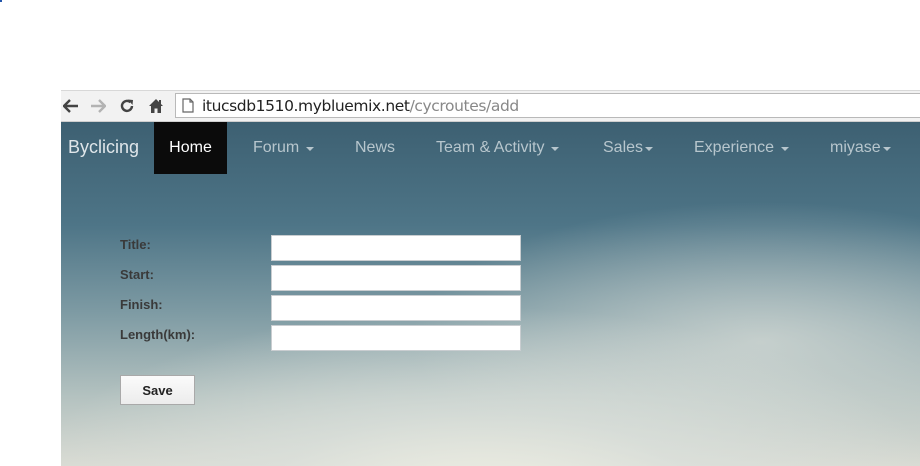 This screenshot has width=920, height=466. I want to click on nav-news-label: News, so click(375, 147).